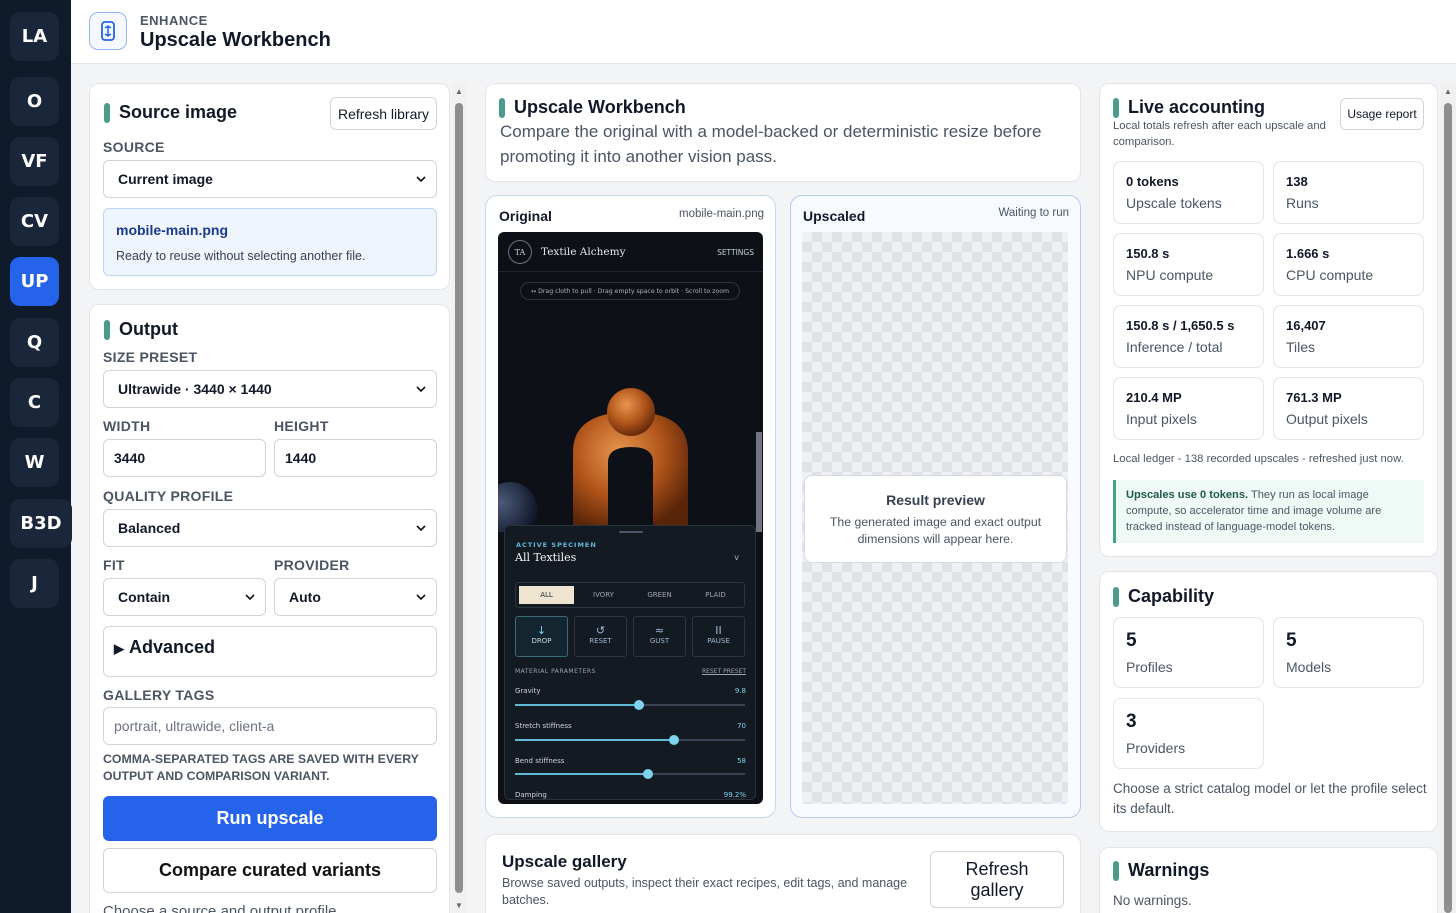 The image size is (1456, 913). What do you see at coordinates (543, 726) in the screenshot?
I see `param-stretch-name: Stretch stiffness` at bounding box center [543, 726].